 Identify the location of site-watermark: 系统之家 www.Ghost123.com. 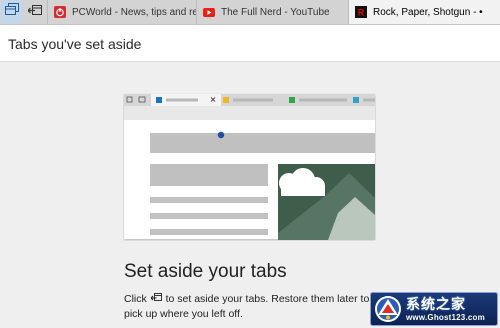
(434, 309).